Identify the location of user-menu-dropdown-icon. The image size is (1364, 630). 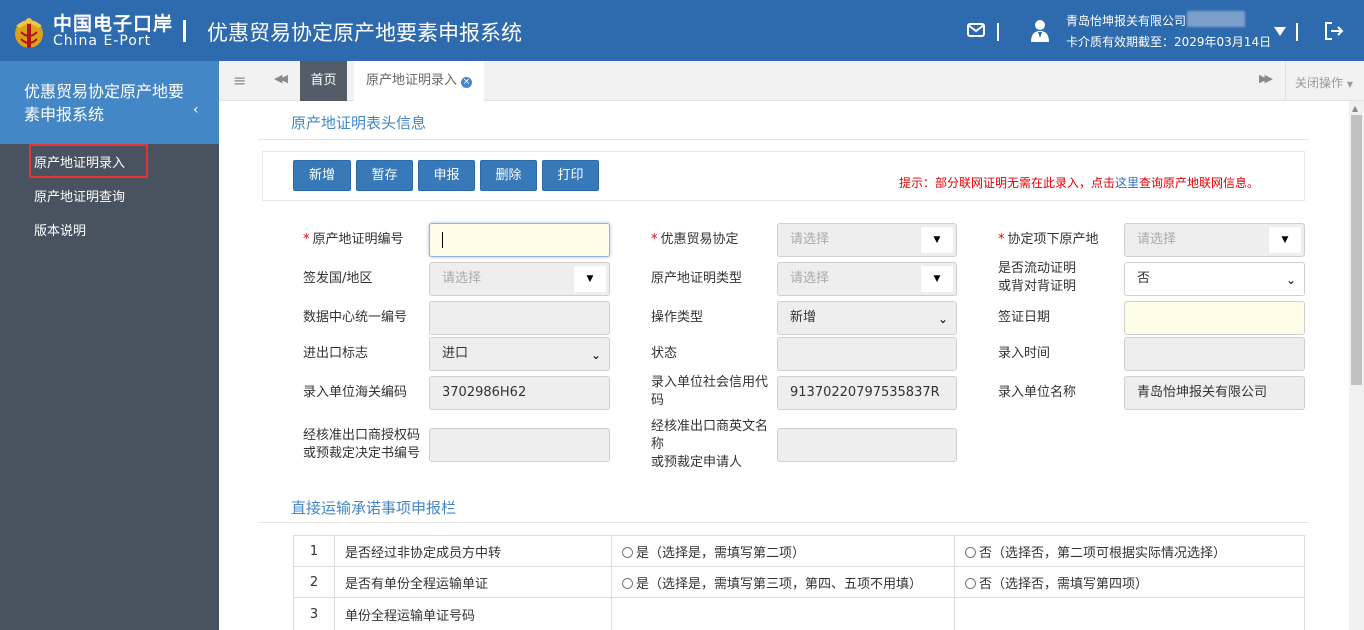
(1280, 31).